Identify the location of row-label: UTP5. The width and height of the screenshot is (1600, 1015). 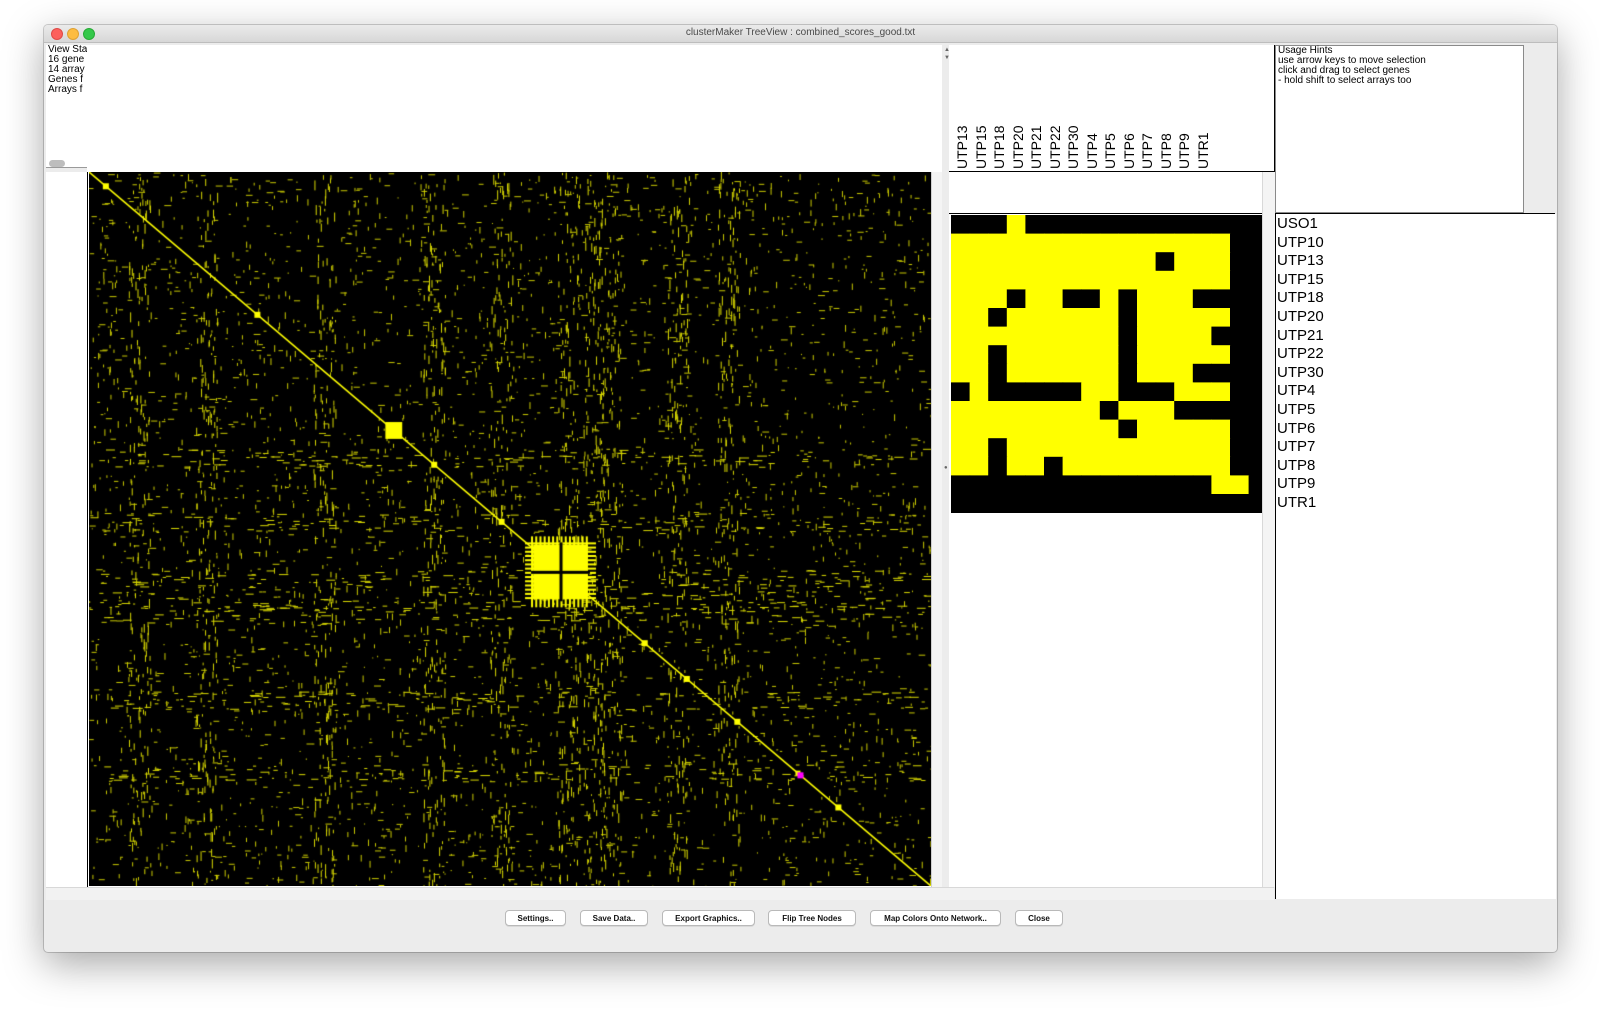
(1296, 410).